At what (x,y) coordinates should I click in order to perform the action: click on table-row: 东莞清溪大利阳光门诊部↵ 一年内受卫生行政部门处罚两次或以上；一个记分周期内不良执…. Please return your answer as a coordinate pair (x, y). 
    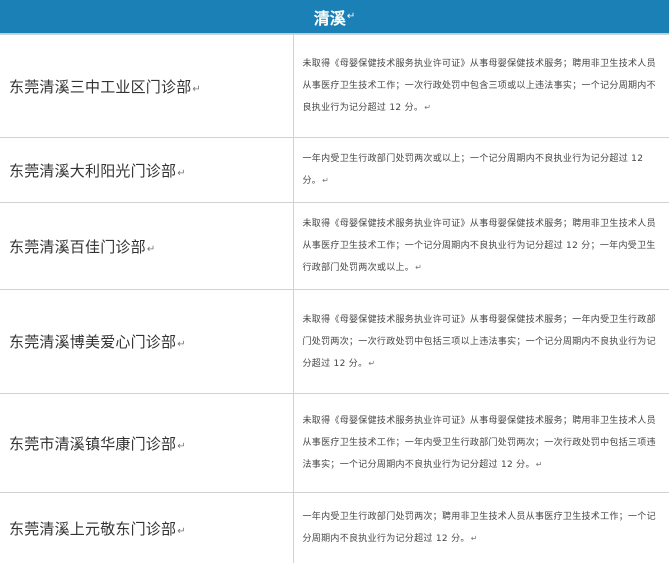
    Looking at the image, I should click on (334, 170).